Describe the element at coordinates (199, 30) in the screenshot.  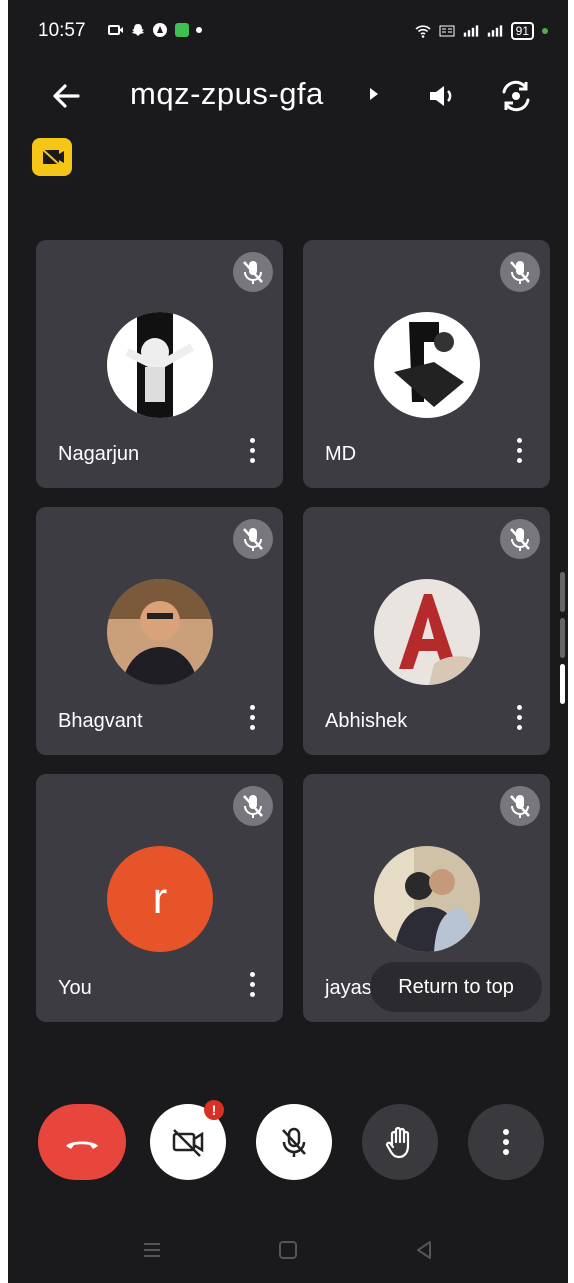
I see `notification-dot` at that location.